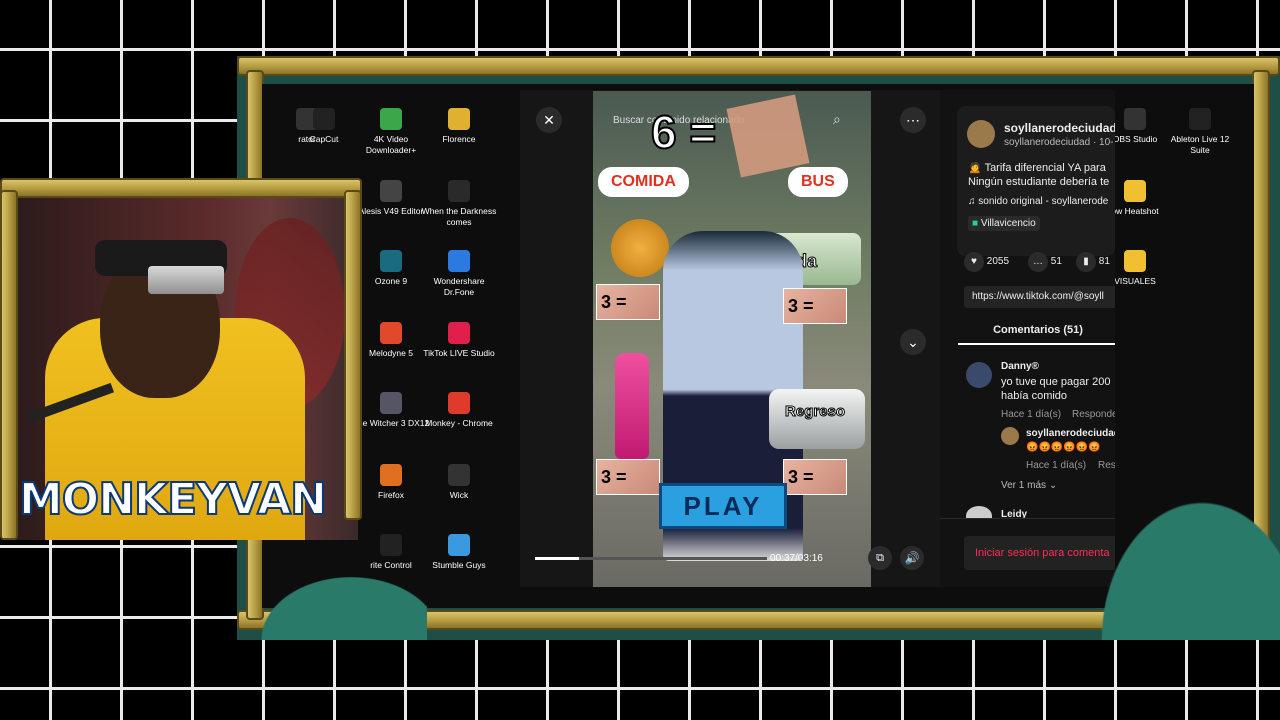  Describe the element at coordinates (979, 375) in the screenshot. I see `comment-avatar` at that location.